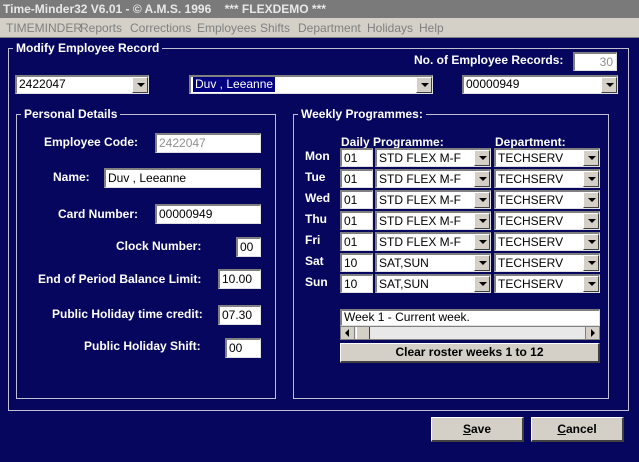 This screenshot has width=639, height=462. What do you see at coordinates (91, 142) in the screenshot?
I see `employee-code-label: Employee Code:` at bounding box center [91, 142].